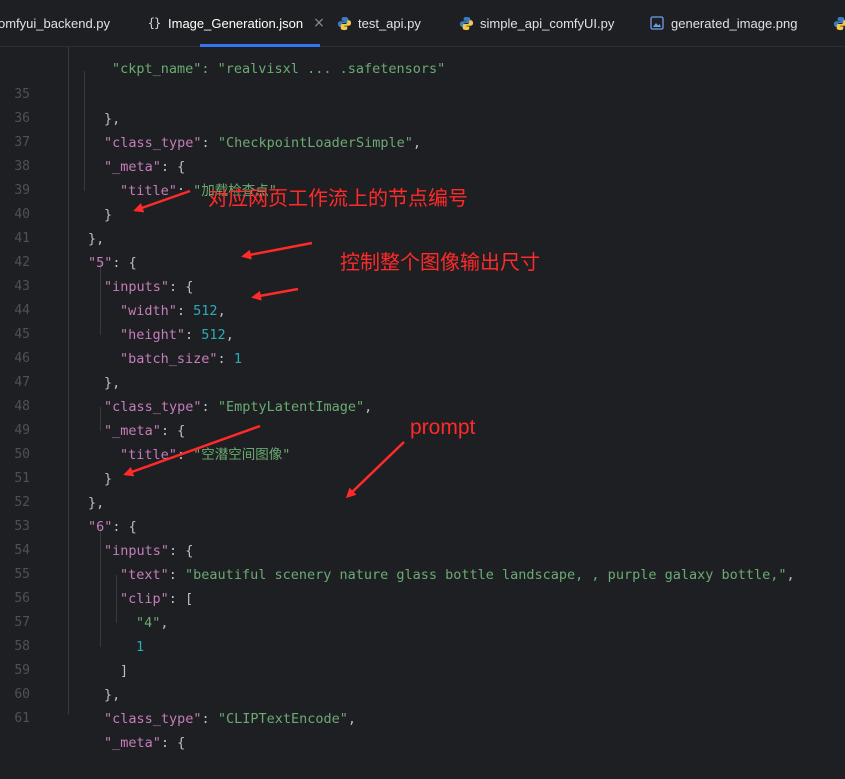  I want to click on code-line: 51 },, so click(59, 491).